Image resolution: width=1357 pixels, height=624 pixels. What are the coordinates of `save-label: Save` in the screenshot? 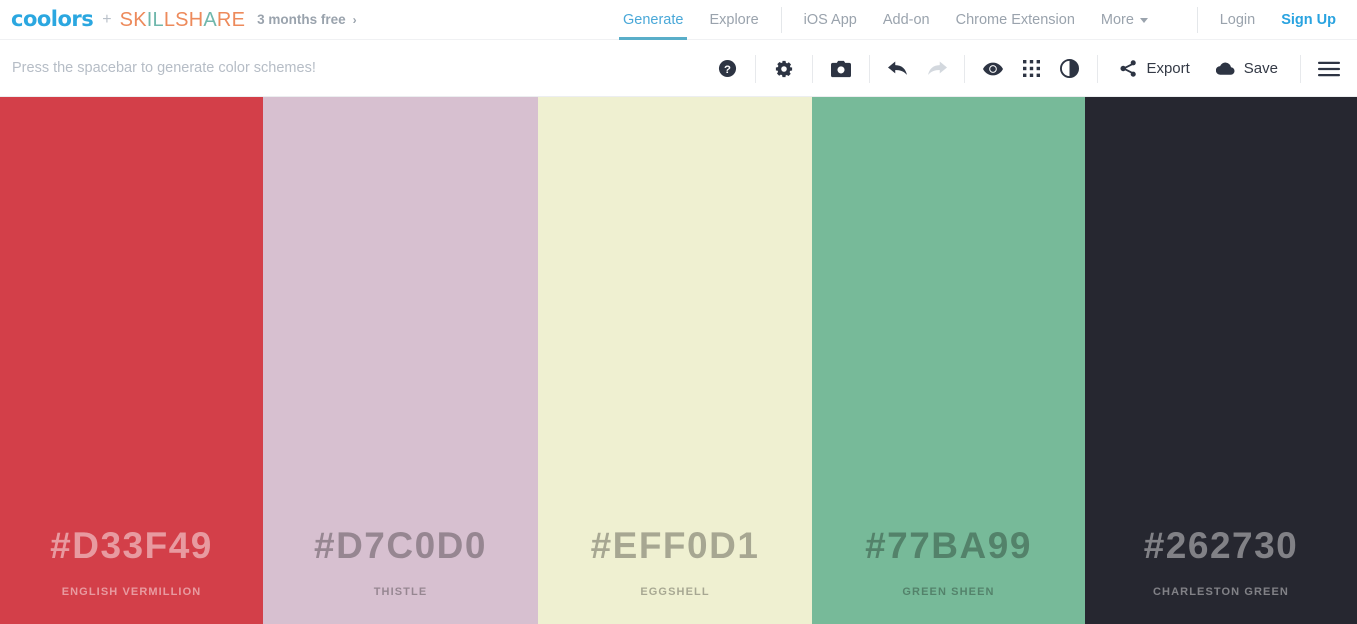 It's located at (1260, 68).